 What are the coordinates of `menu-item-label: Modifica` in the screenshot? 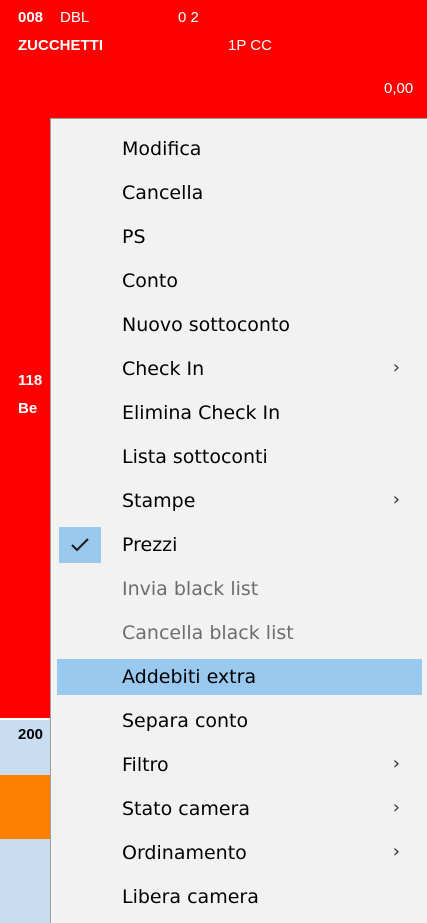 It's located at (162, 149).